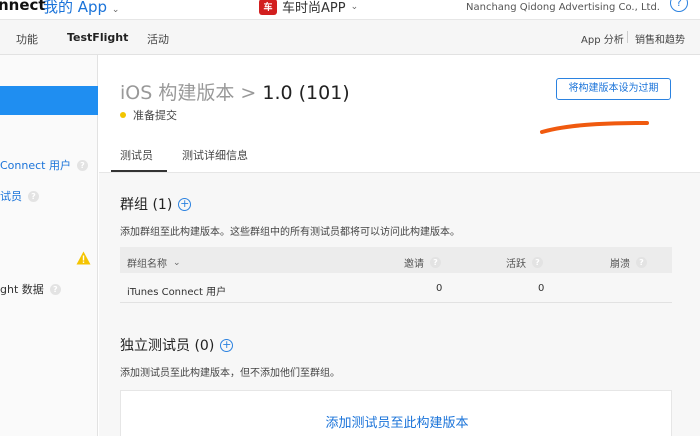  What do you see at coordinates (230, 373) in the screenshot?
I see `individual-testers-description: 添加测试员至此构建版本，但不添加他们至群组。` at bounding box center [230, 373].